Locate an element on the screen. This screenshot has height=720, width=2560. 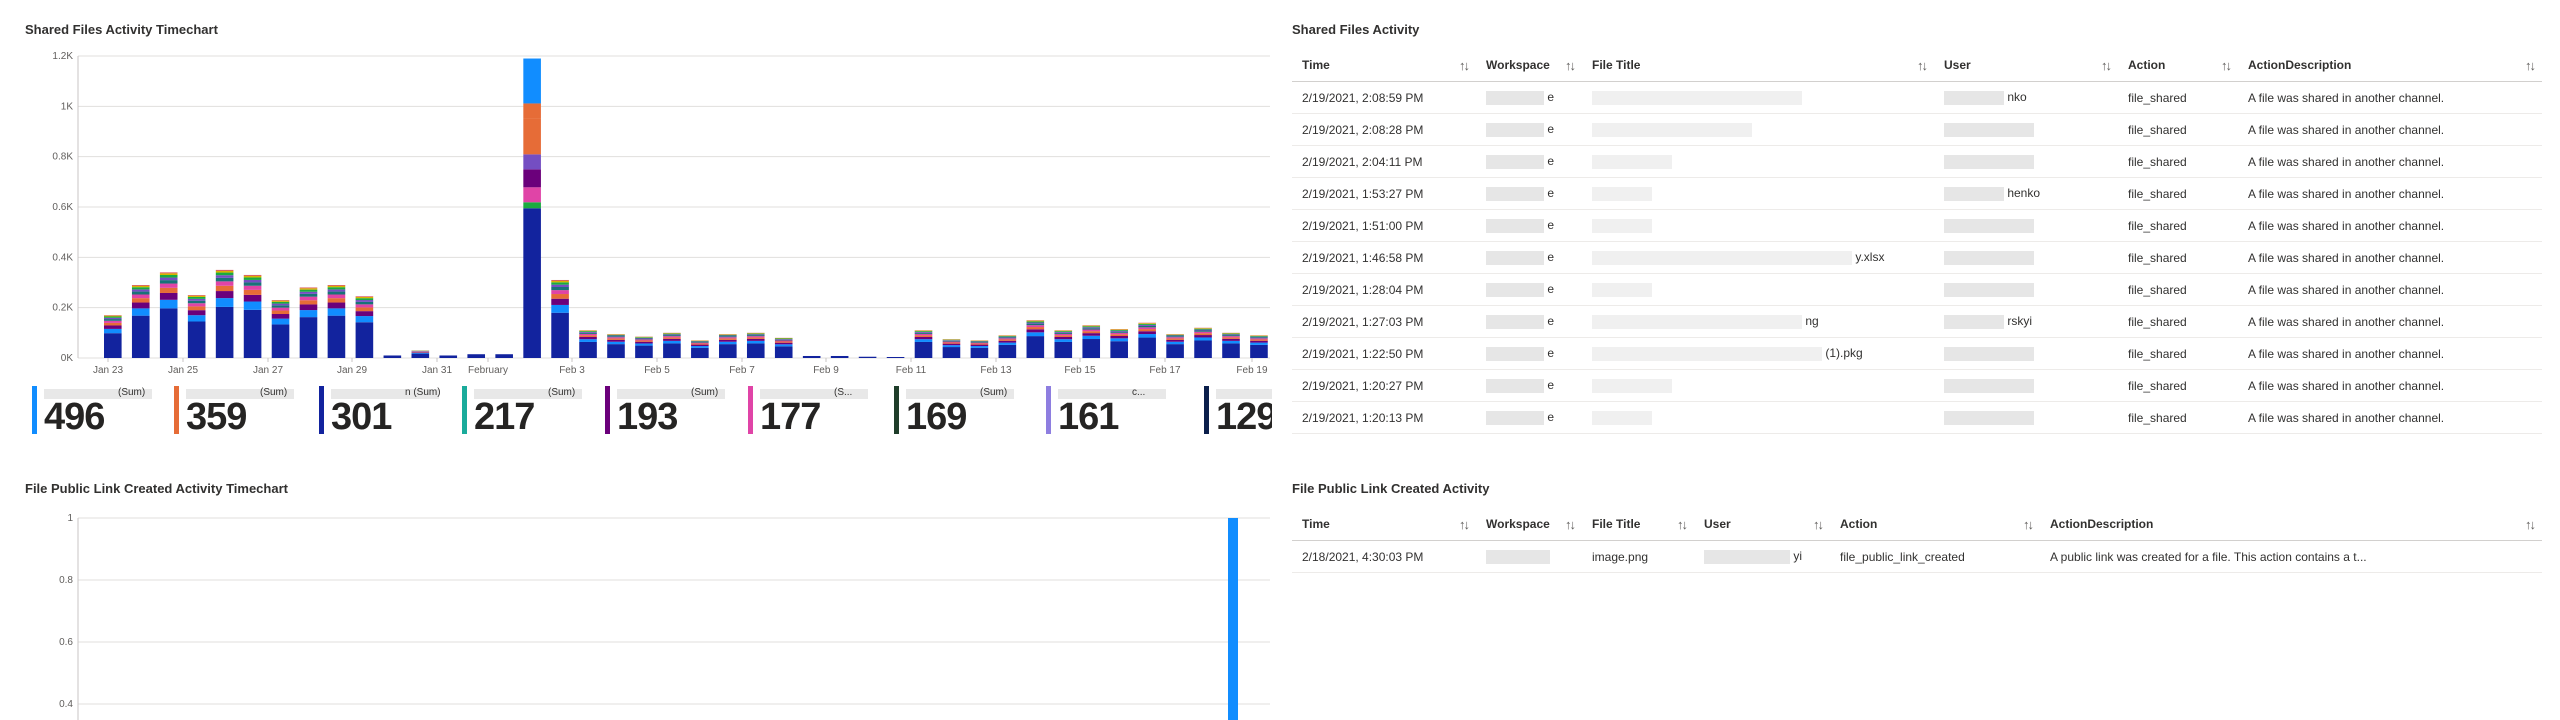
summary-tile: (Sum)217 is located at coordinates (532, 414).